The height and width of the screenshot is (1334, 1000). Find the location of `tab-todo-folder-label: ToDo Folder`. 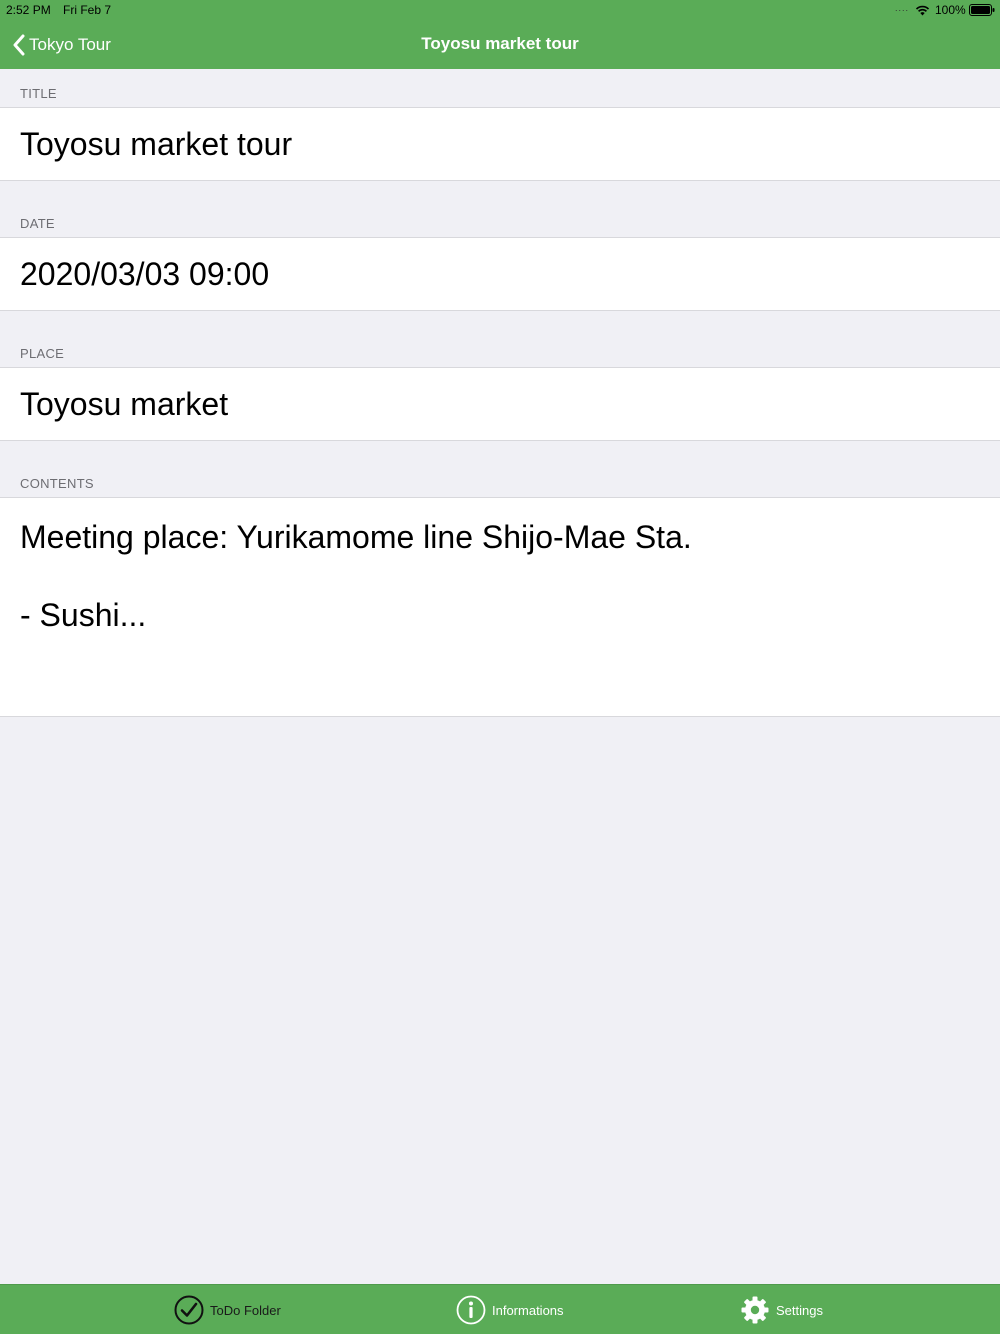

tab-todo-folder-label: ToDo Folder is located at coordinates (245, 1310).